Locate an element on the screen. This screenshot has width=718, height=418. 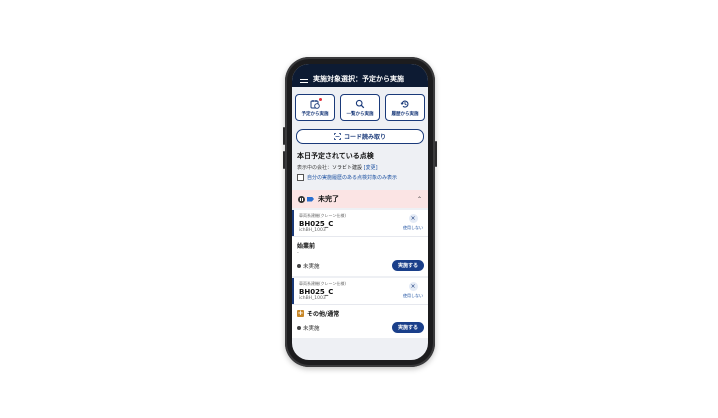
history-filter-checkbox: 自分の実施履歴のある点検対象のみ表示 is located at coordinates (360, 177).